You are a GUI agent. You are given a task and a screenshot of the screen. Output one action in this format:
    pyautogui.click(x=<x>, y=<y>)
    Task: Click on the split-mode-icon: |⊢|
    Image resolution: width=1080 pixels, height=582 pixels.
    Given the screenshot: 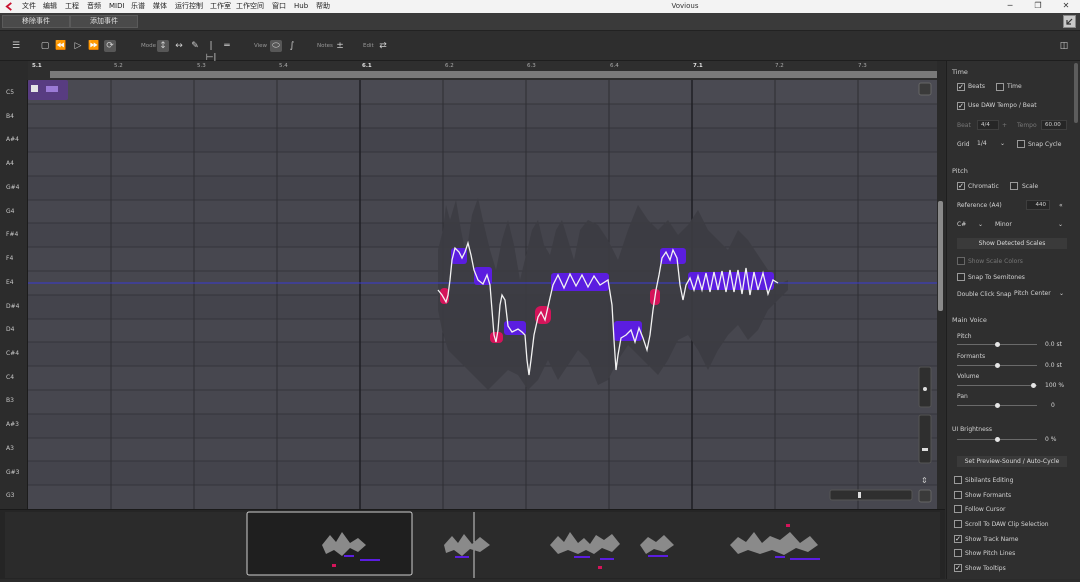 What is the action you would take?
    pyautogui.click(x=211, y=51)
    